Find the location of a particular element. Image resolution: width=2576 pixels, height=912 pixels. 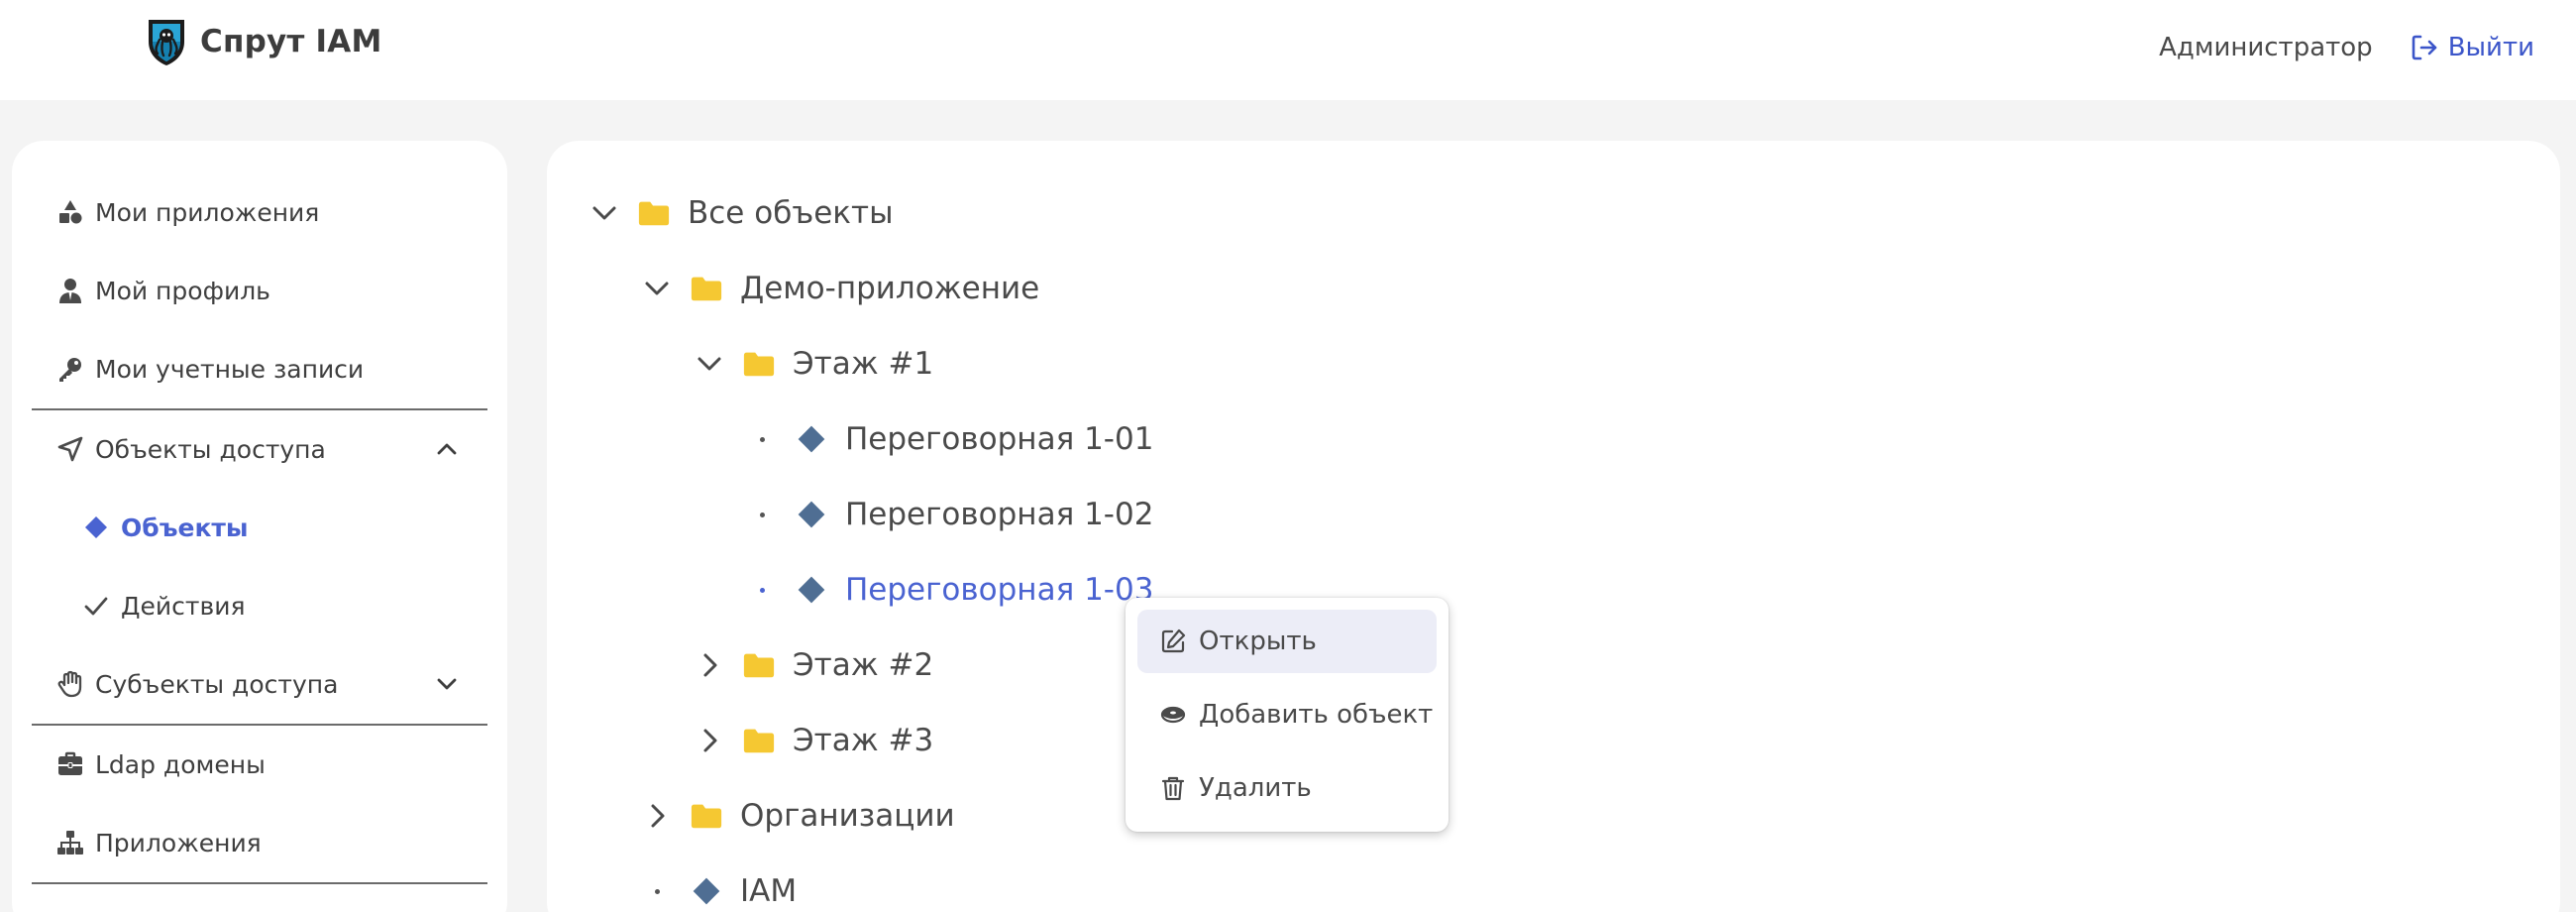

brand: Спрут IAM is located at coordinates (262, 42).